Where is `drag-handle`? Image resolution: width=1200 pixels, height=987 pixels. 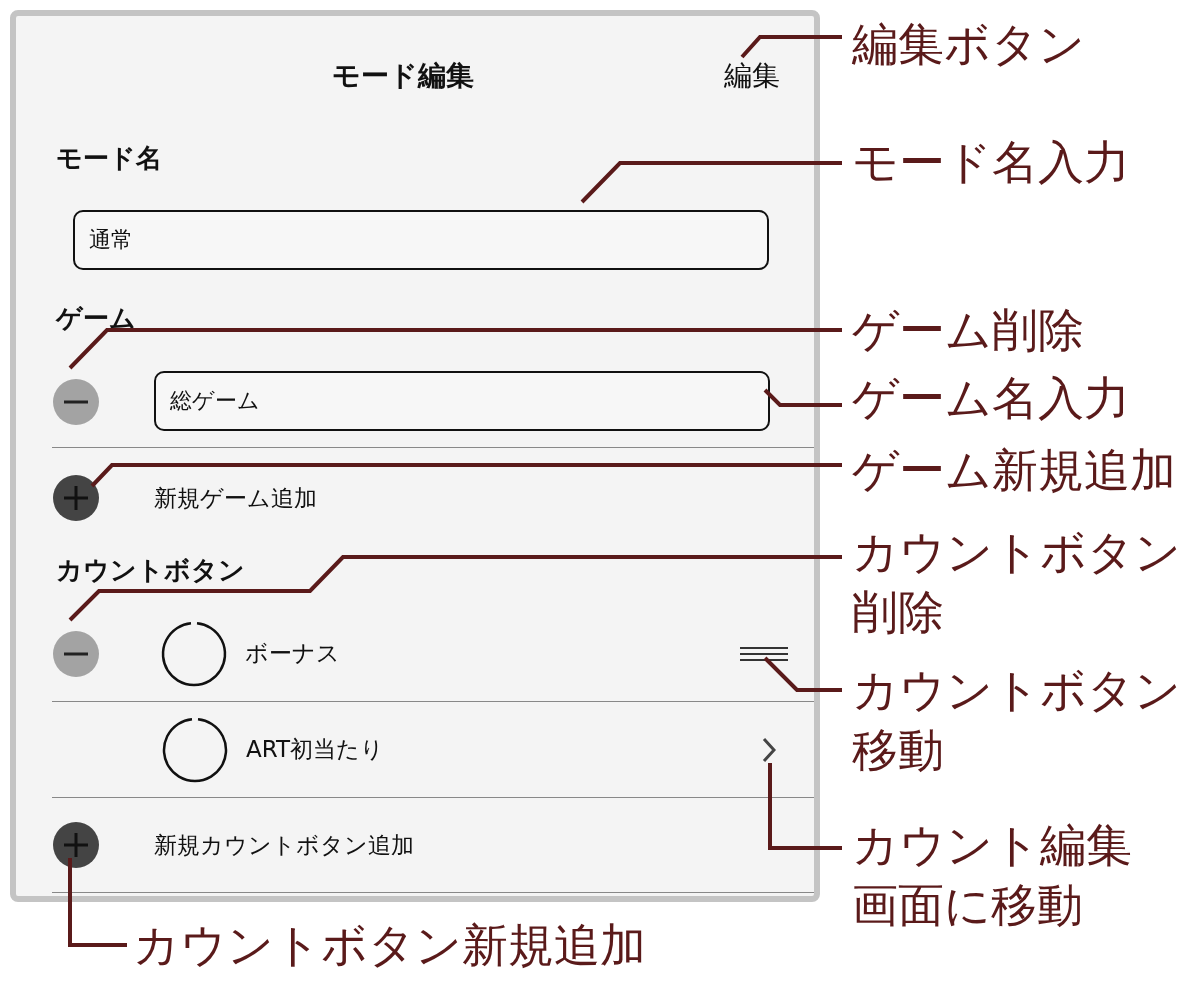
drag-handle is located at coordinates (764, 653).